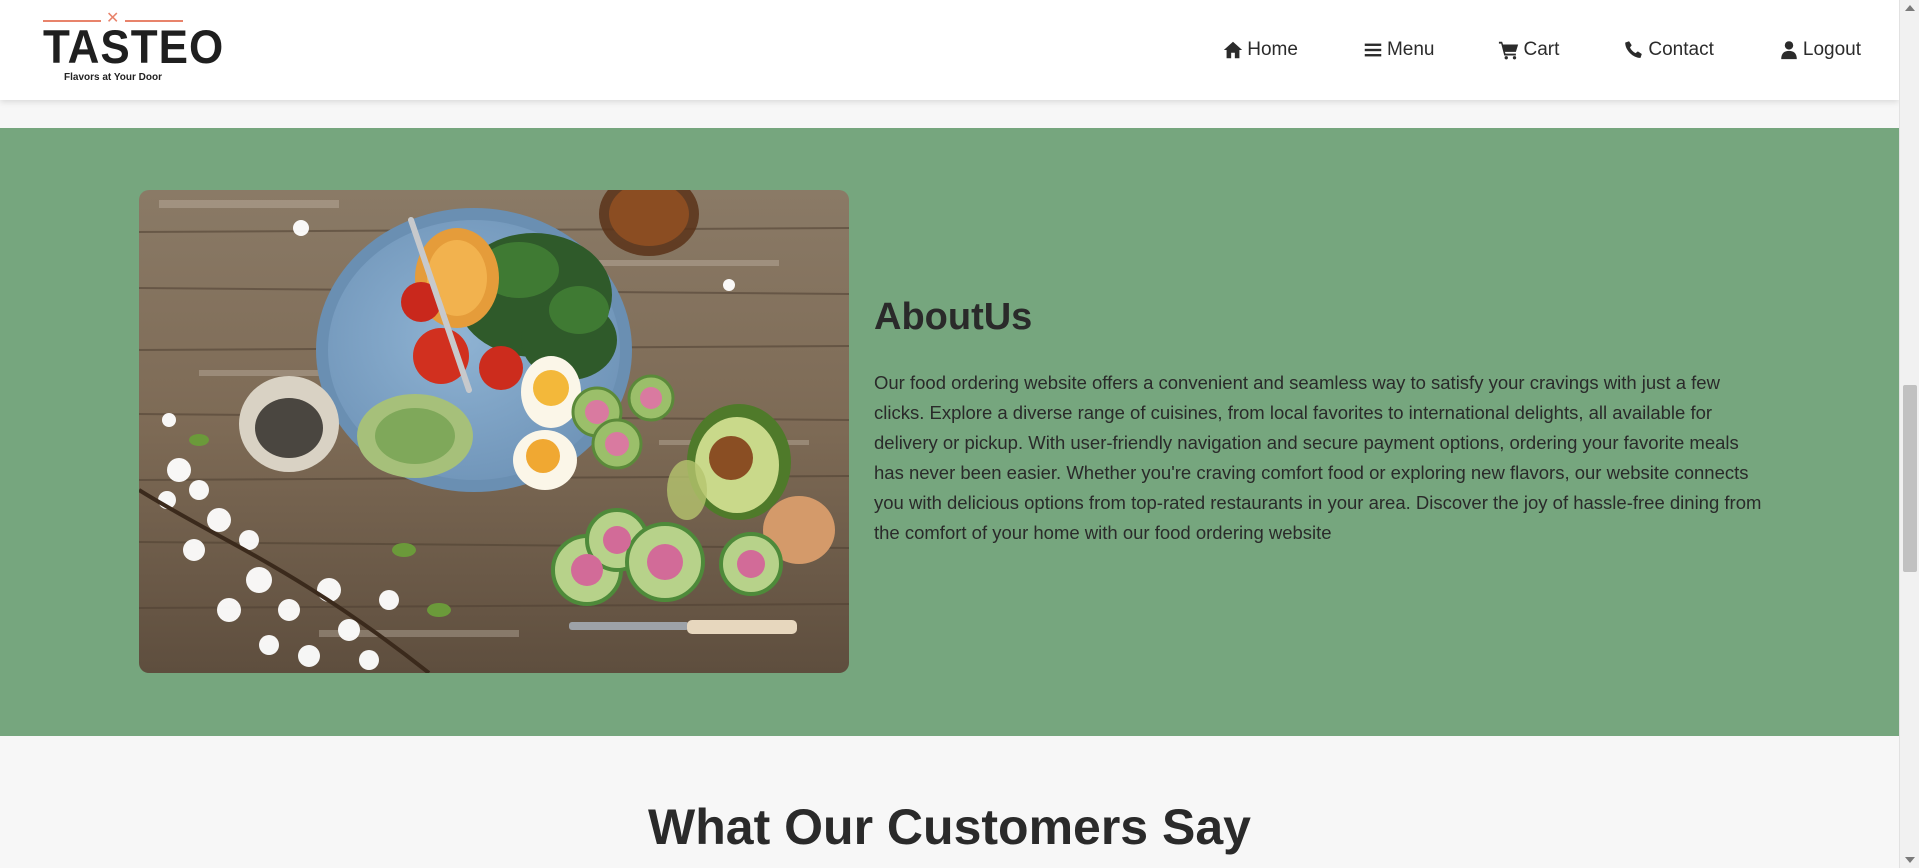  Describe the element at coordinates (1910, 860) in the screenshot. I see `scroll-down-arrow-icon` at that location.